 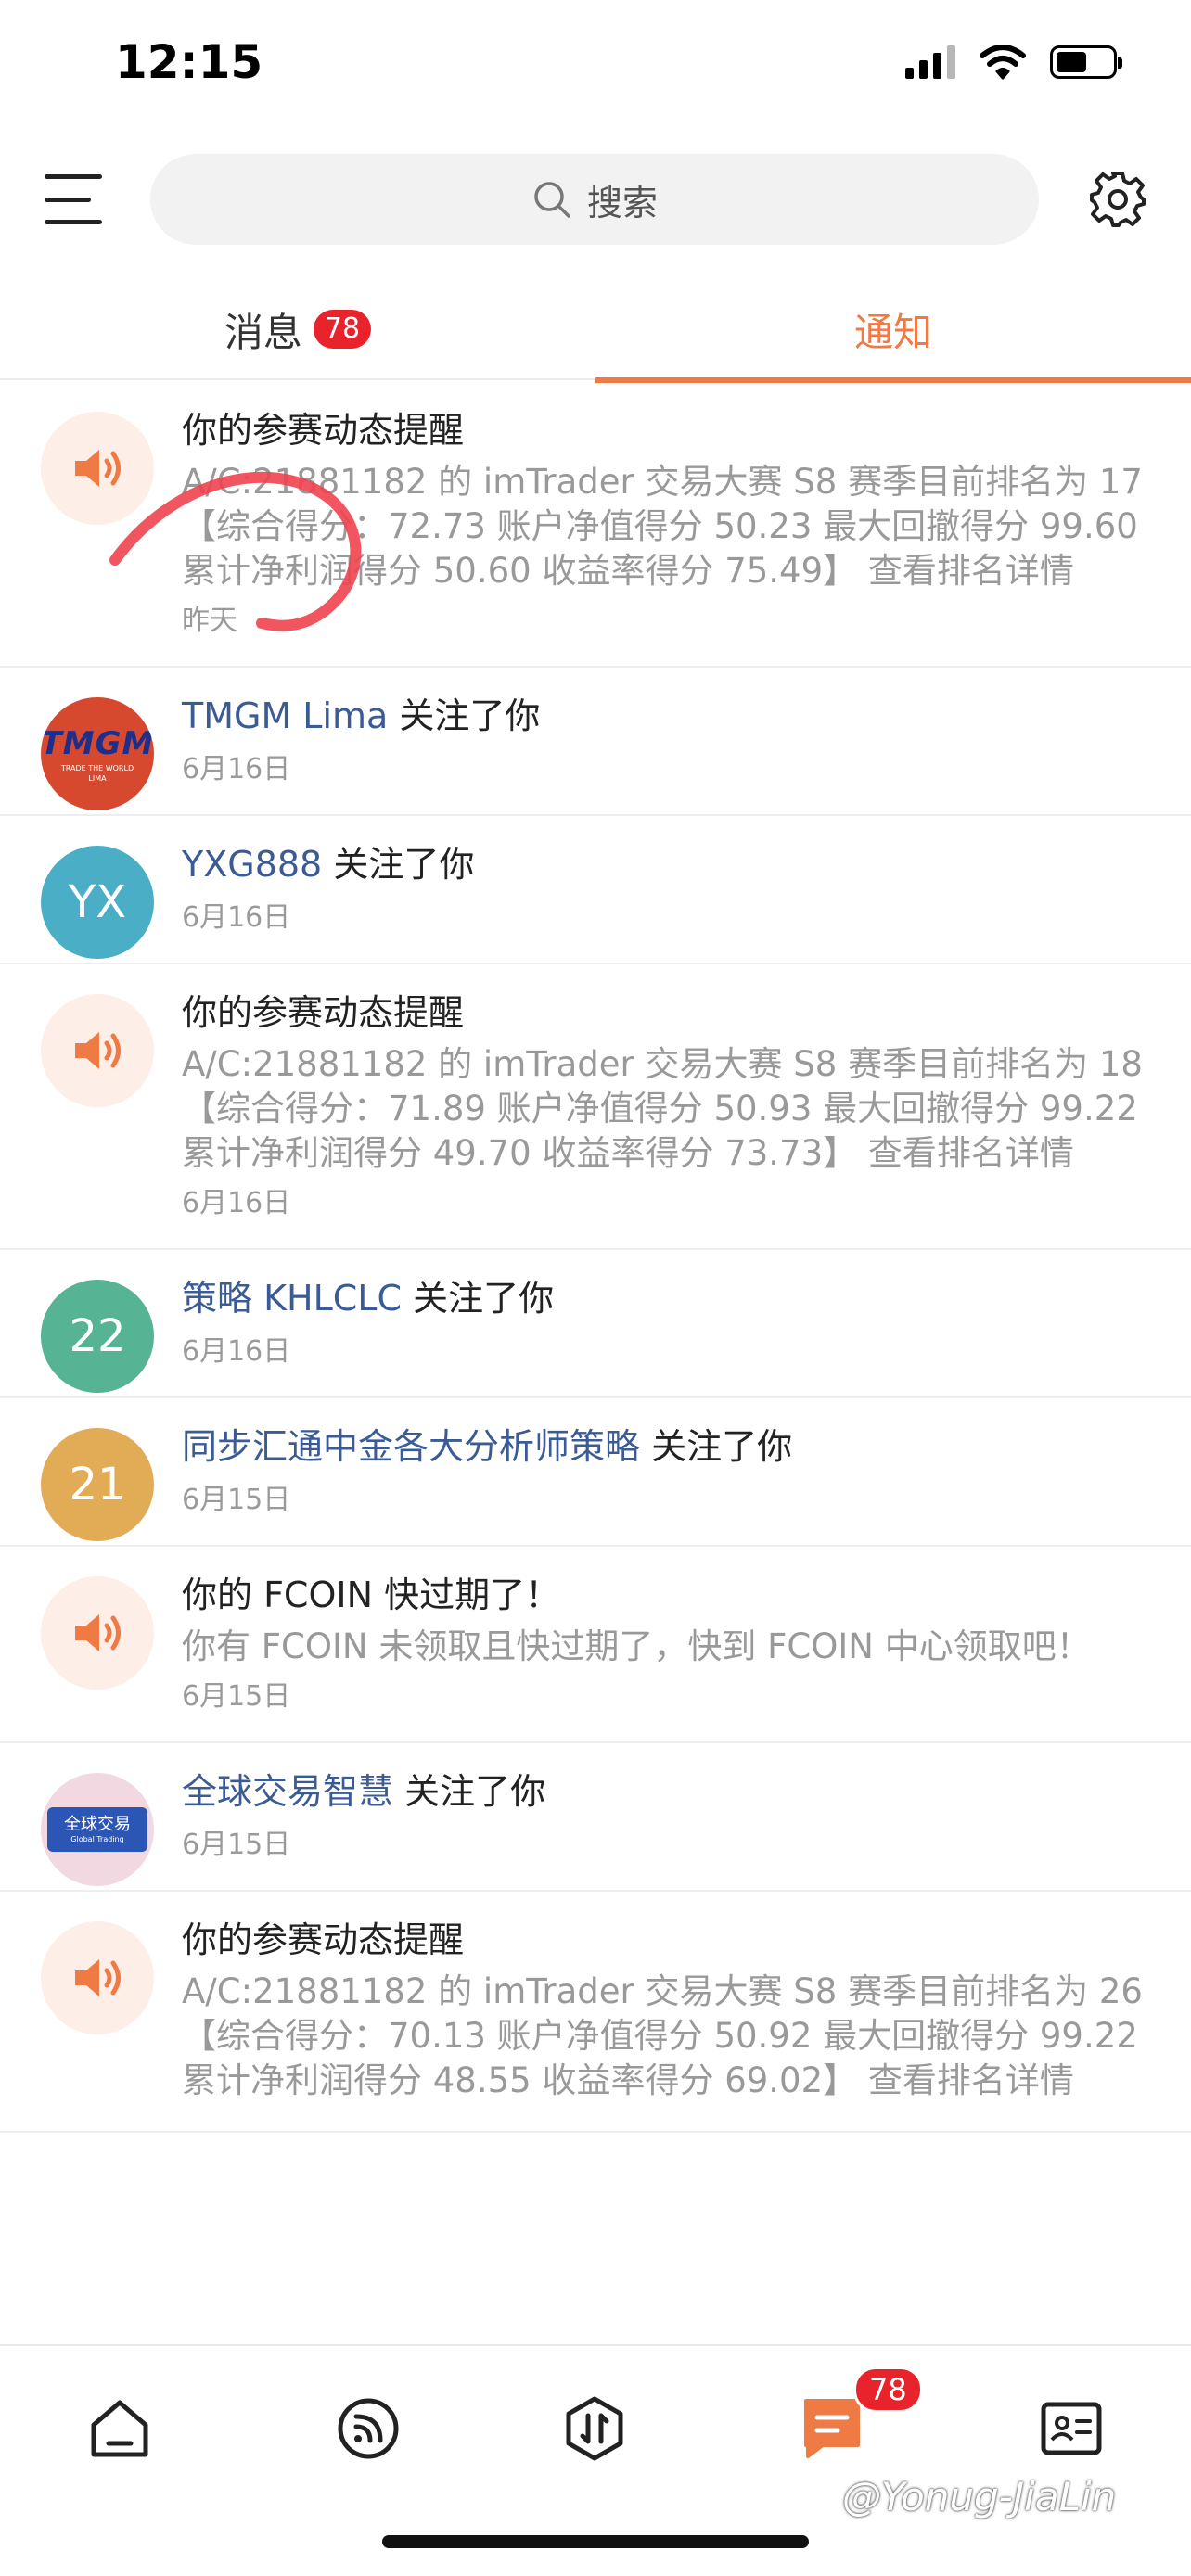 I want to click on notification-title: 全球交易智慧 关注了你, so click(x=668, y=1792).